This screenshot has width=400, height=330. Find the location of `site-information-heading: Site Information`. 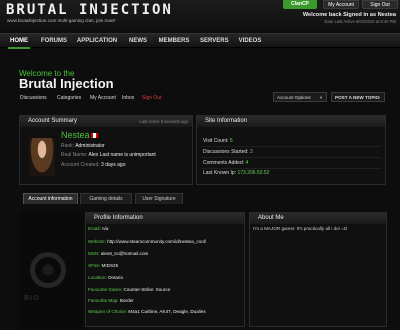

site-information-heading: Site Information is located at coordinates (291, 121).